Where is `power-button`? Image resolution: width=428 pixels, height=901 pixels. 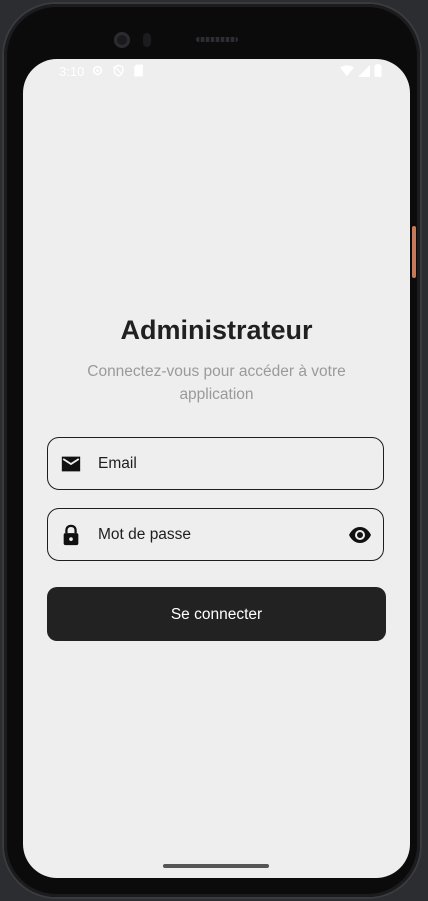 power-button is located at coordinates (414, 252).